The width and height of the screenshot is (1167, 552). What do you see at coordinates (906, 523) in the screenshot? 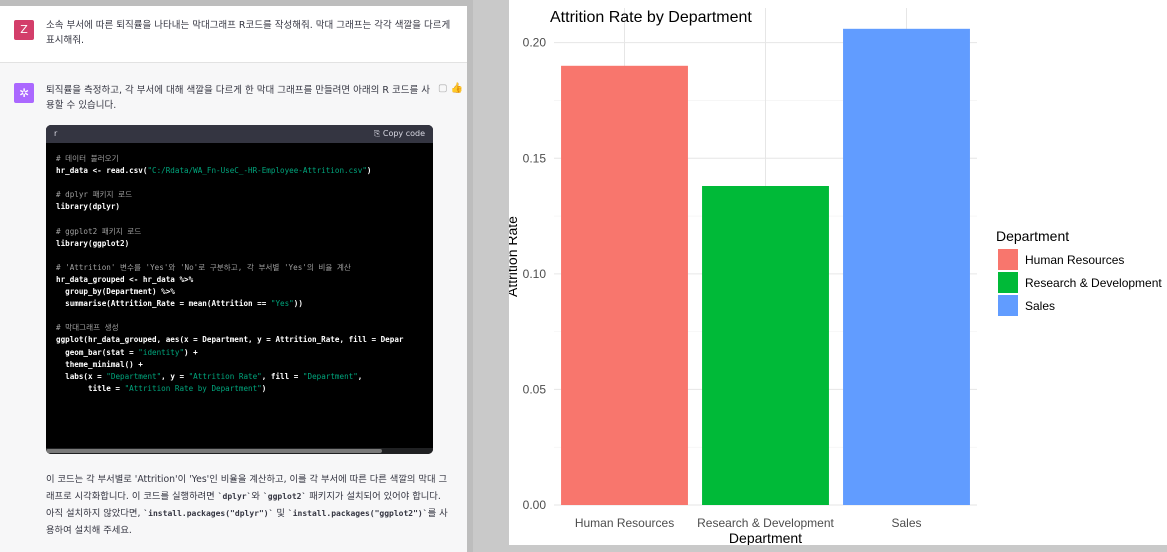
I see `x-tick-label: Sales` at bounding box center [906, 523].